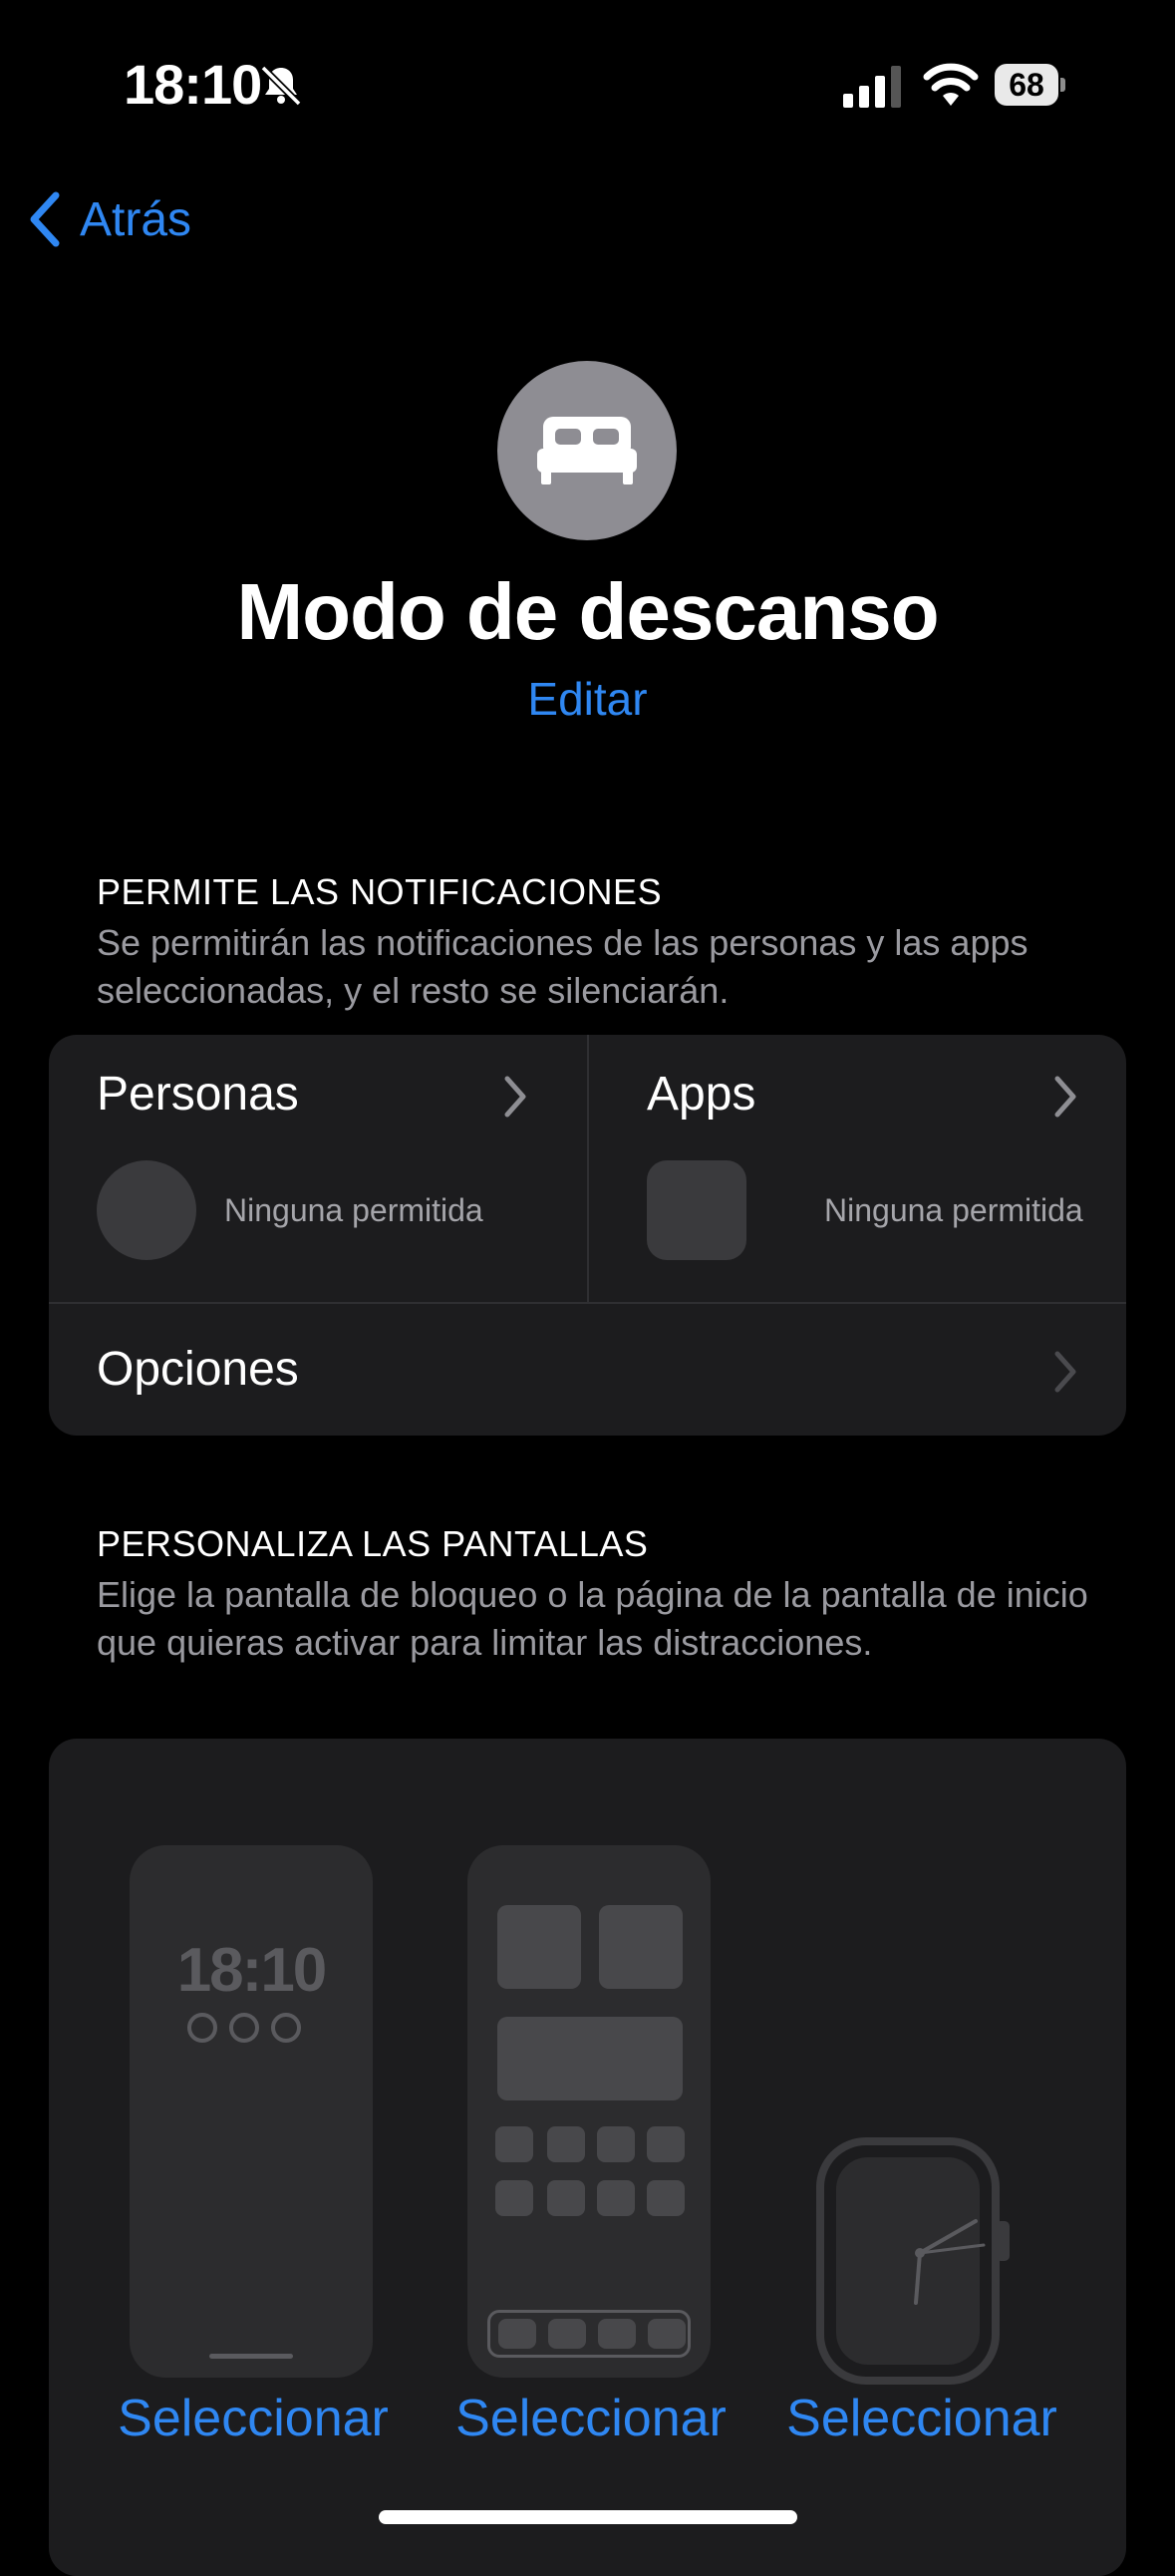 The image size is (1175, 2576). Describe the element at coordinates (696, 1210) in the screenshot. I see `app-icon-placeholder` at that location.